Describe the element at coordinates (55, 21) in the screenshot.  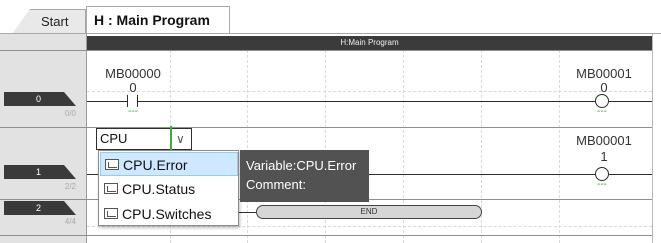
I see `tab-start-label: Start` at that location.